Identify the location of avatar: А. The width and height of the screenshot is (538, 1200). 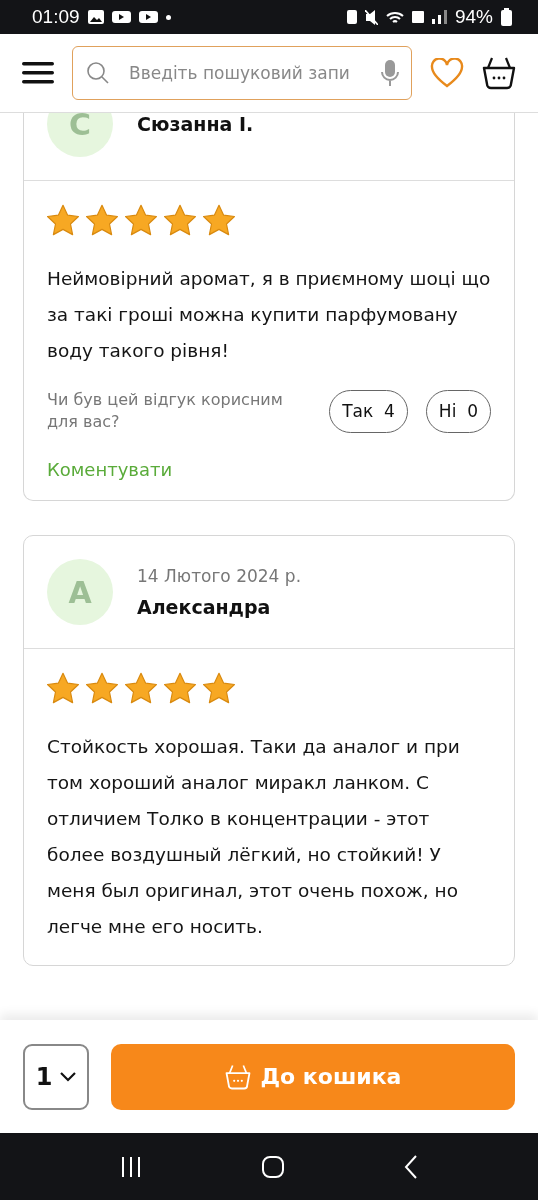
(80, 592).